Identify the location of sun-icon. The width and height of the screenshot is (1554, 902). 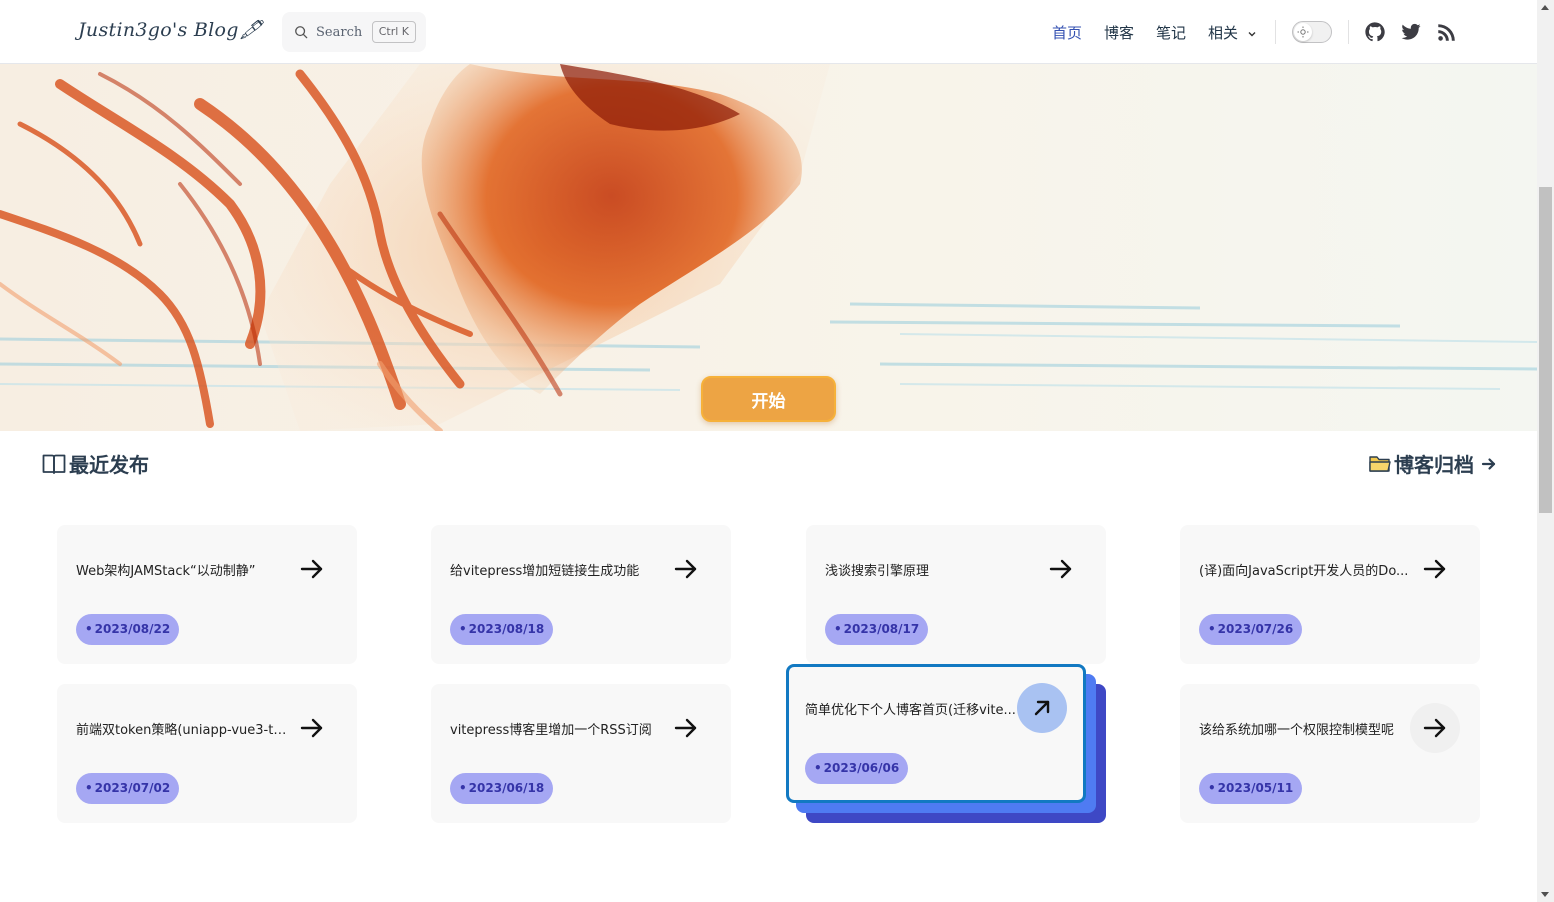
(1303, 32).